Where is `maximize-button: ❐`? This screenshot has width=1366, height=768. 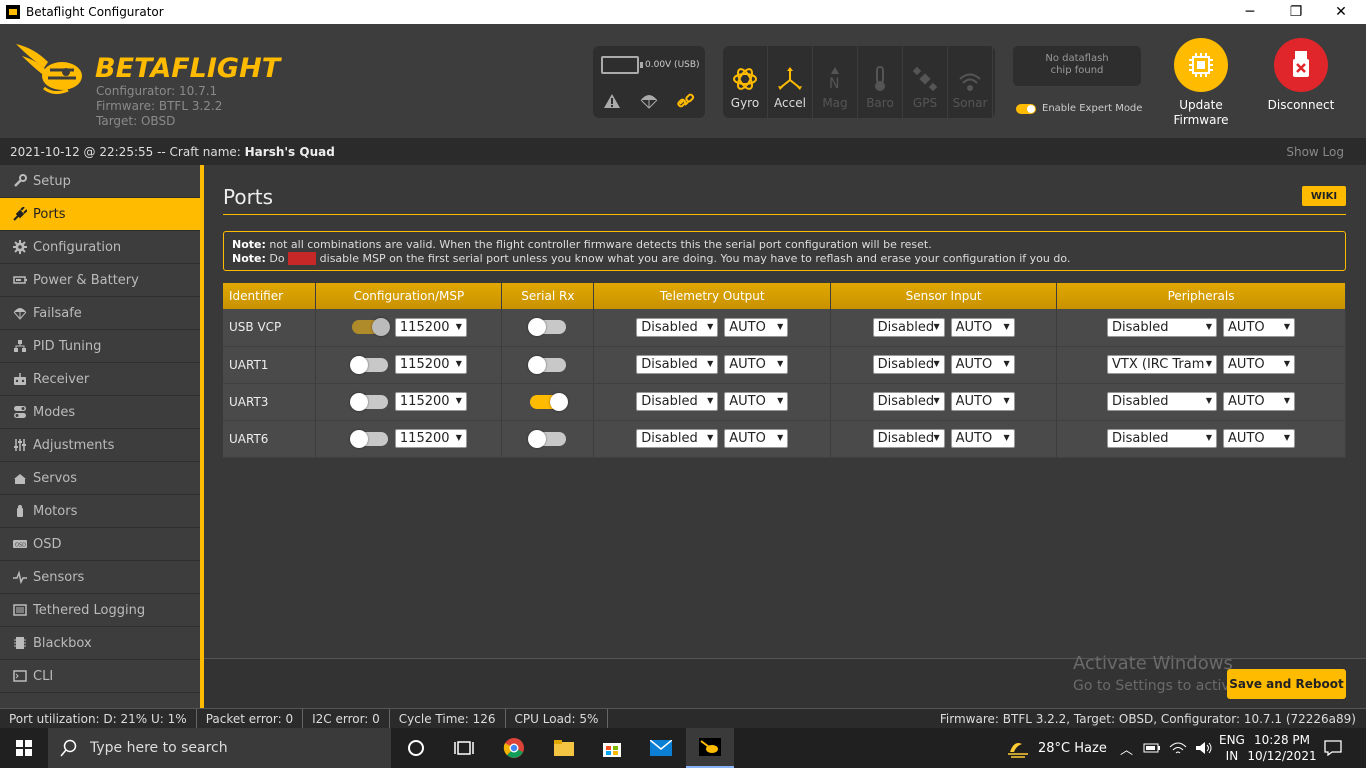 maximize-button: ❐ is located at coordinates (1296, 12).